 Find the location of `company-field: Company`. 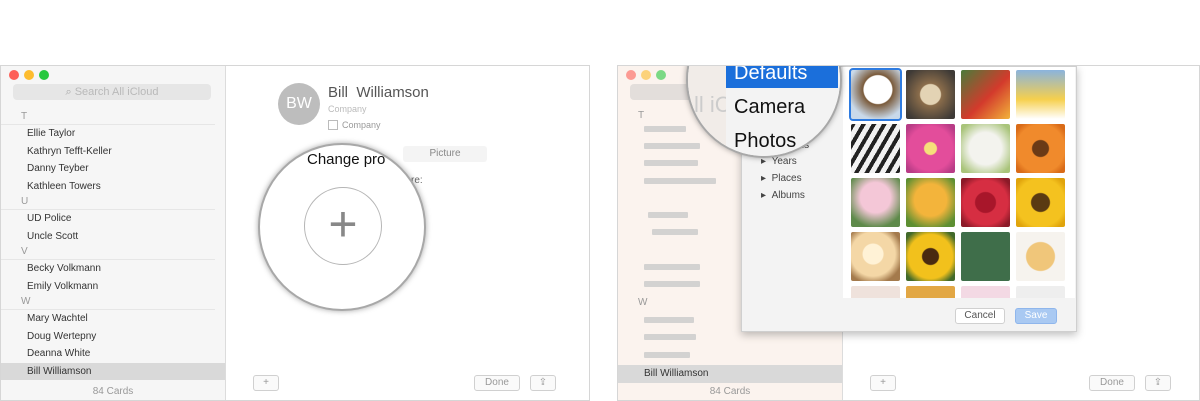

company-field: Company is located at coordinates (347, 109).